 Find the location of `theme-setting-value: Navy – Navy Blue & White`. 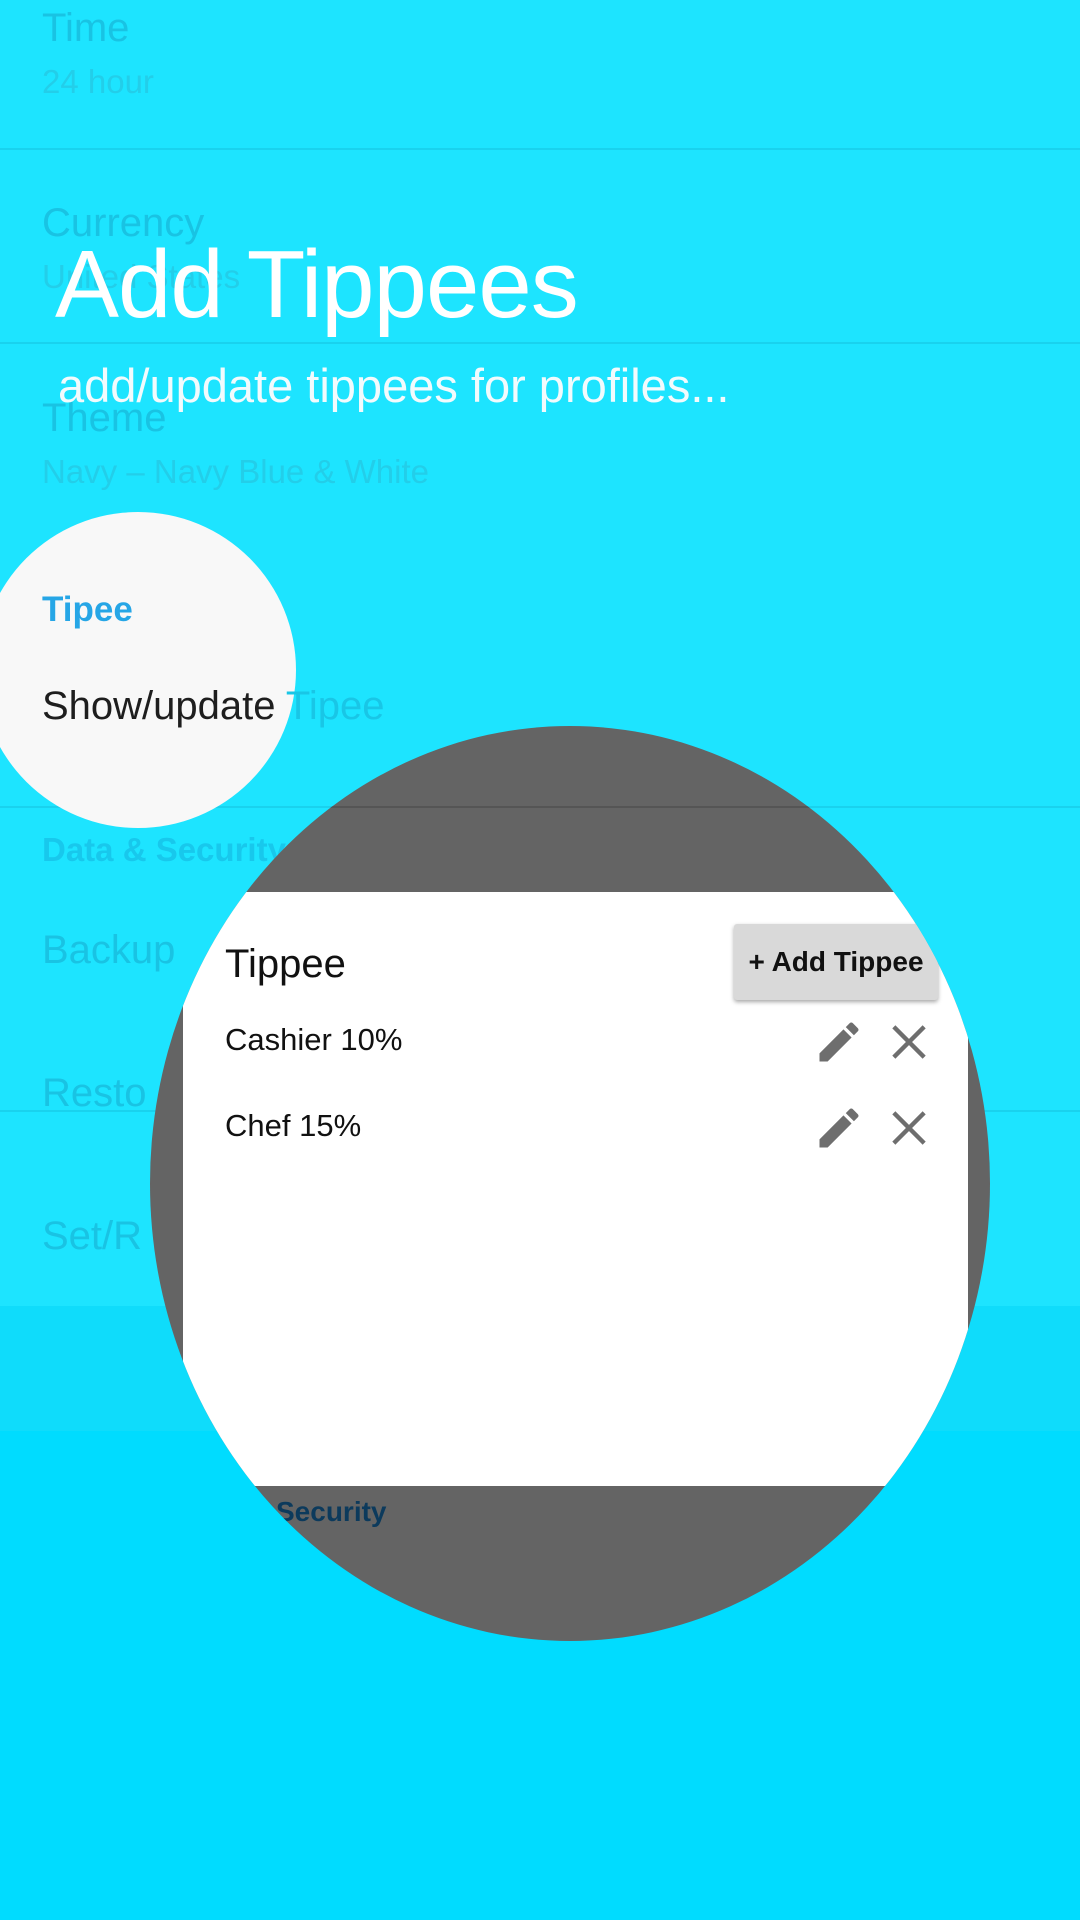

theme-setting-value: Navy – Navy Blue & White is located at coordinates (235, 471).